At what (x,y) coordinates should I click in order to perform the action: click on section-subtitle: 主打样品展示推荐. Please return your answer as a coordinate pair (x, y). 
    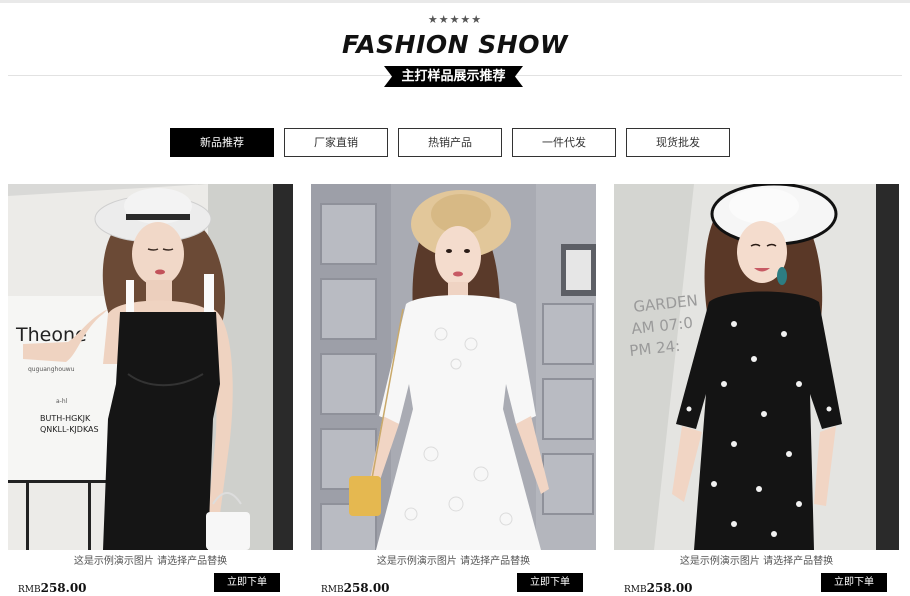
    Looking at the image, I should click on (453, 76).